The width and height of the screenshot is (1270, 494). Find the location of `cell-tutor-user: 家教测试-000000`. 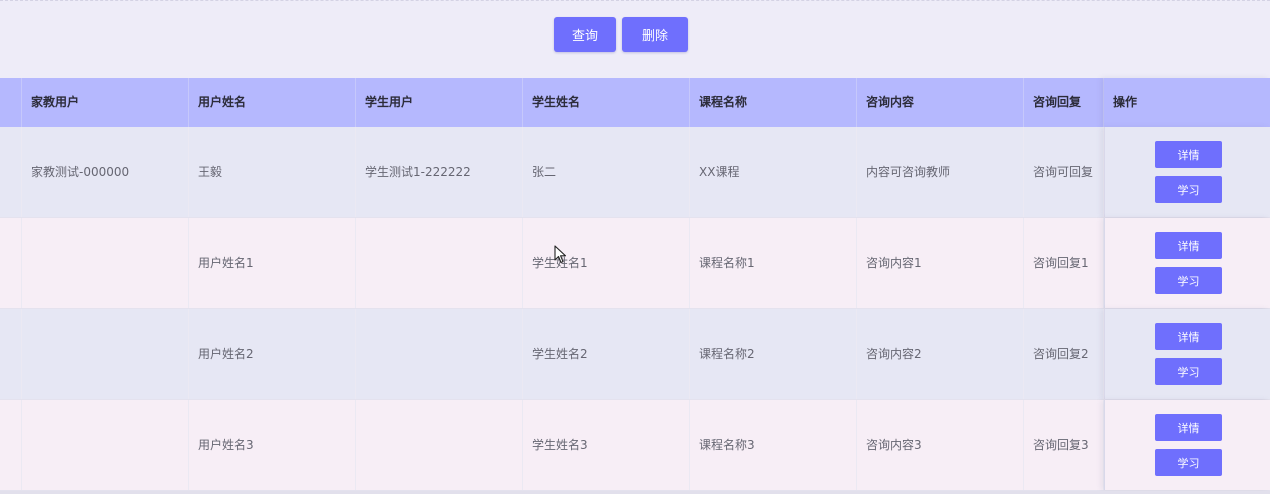

cell-tutor-user: 家教测试-000000 is located at coordinates (105, 172).